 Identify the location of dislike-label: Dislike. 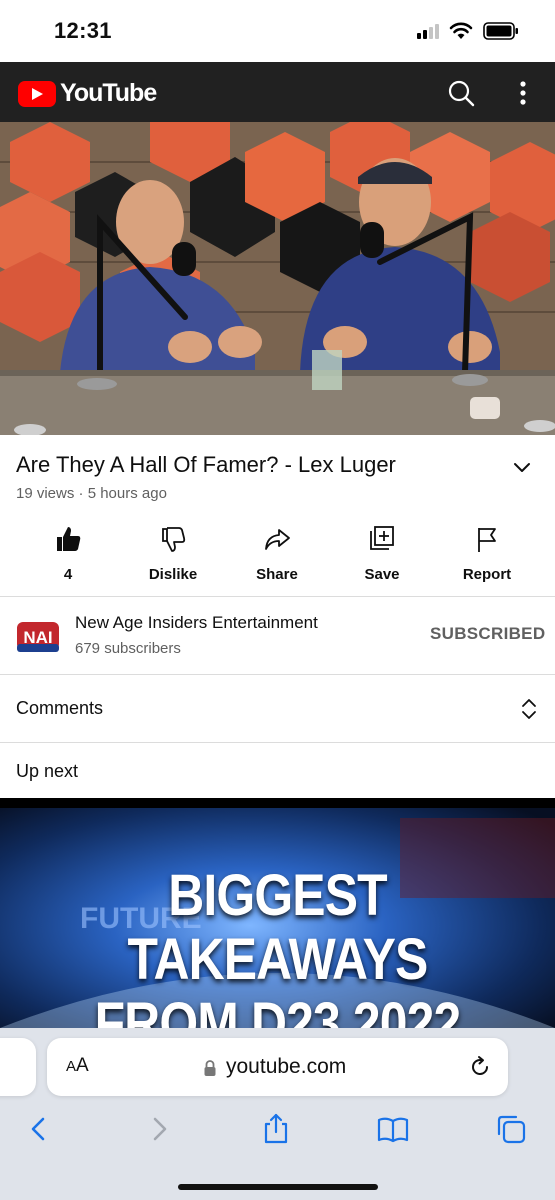
(173, 574).